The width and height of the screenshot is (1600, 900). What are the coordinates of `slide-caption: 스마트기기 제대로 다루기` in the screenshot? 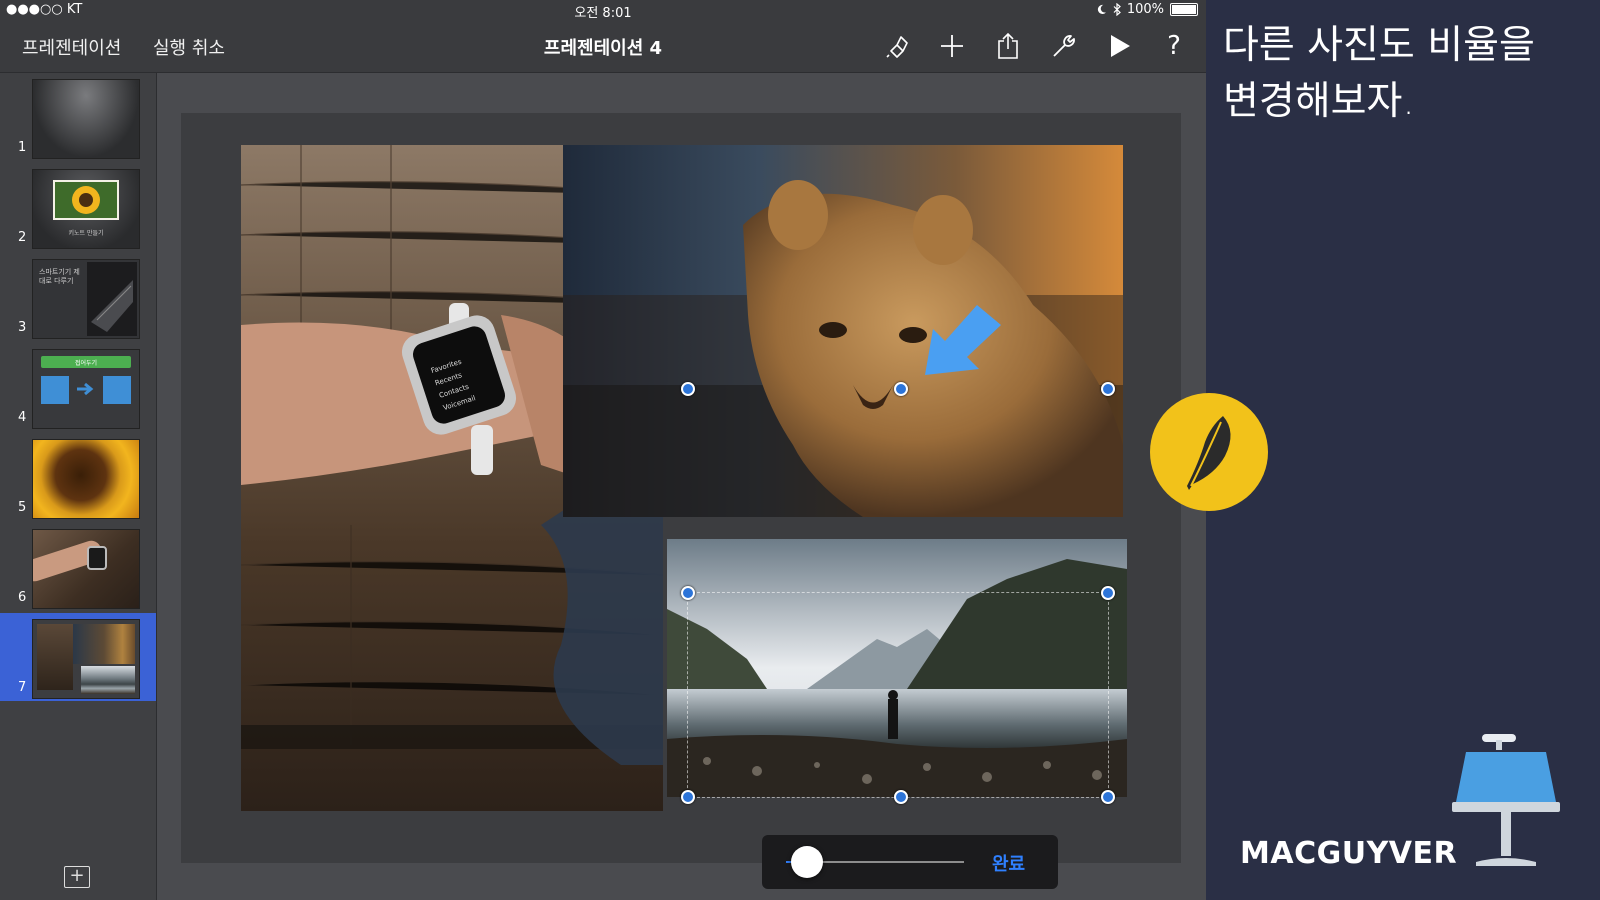 It's located at (59, 276).